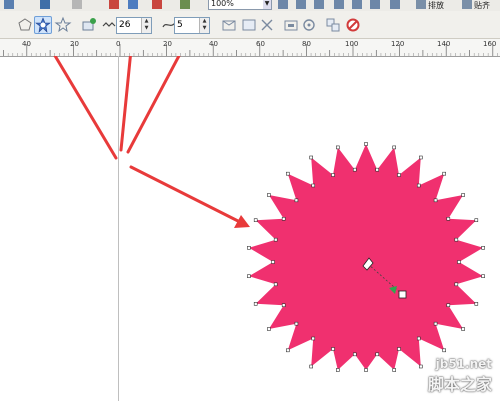  I want to click on launcher-icon, so click(157, 4).